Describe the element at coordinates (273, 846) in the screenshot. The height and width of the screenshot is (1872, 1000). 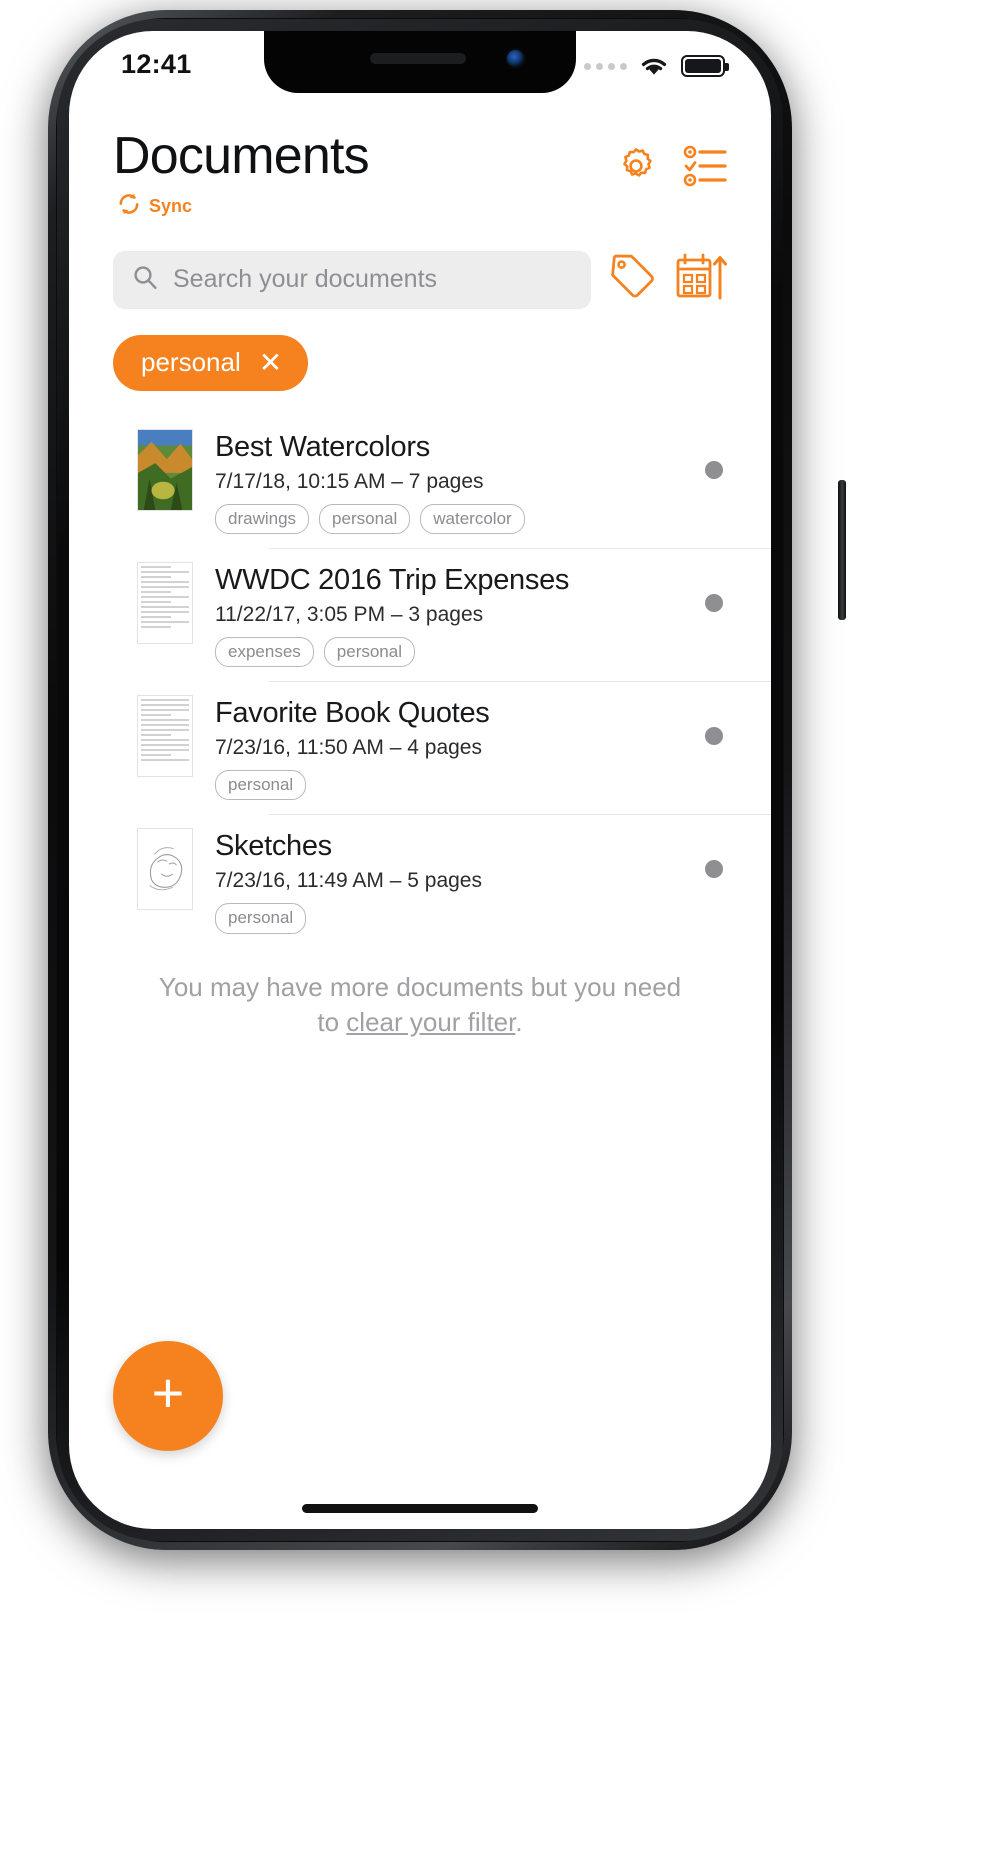
I see `document-title: Sketches` at that location.